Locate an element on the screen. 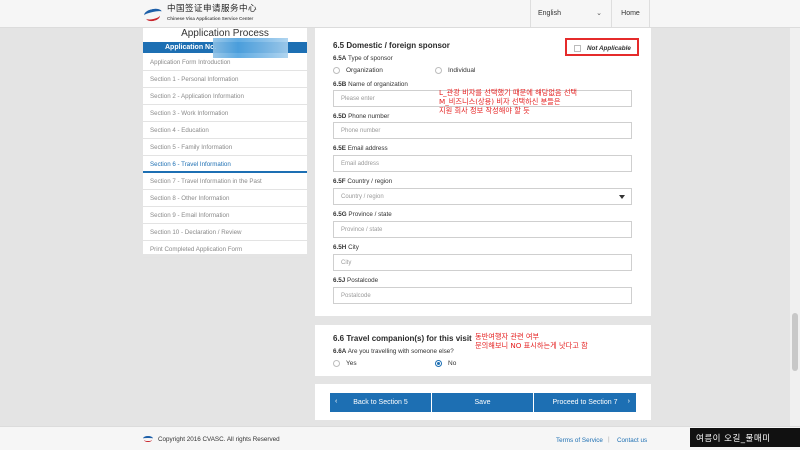 The width and height of the screenshot is (800, 450). sidebar-item-section-10: Section 10 - Declaration / Review is located at coordinates (225, 232).